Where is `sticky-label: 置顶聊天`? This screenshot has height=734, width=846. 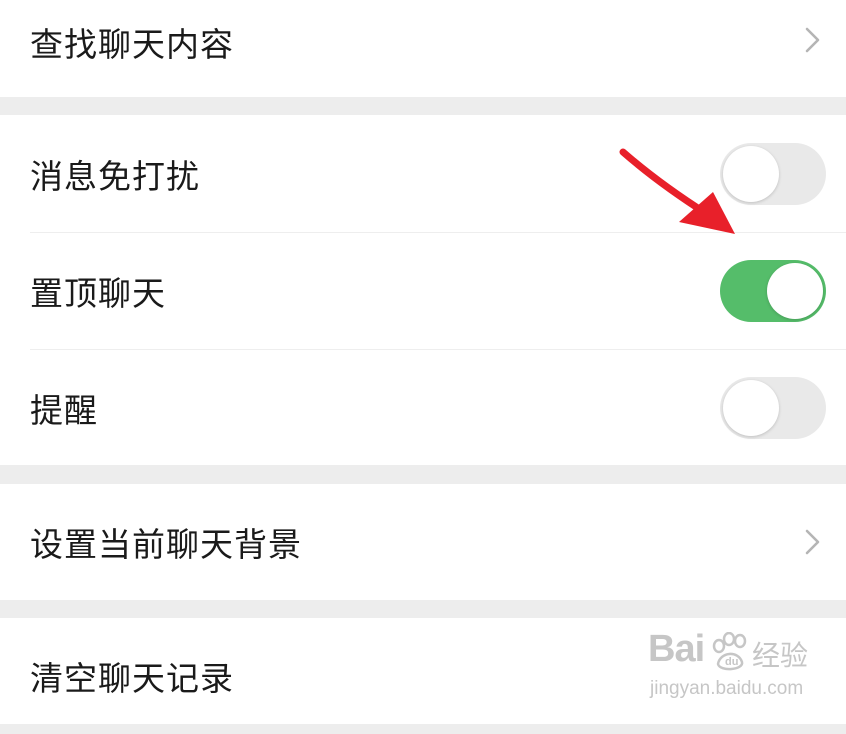 sticky-label: 置顶聊天 is located at coordinates (98, 293).